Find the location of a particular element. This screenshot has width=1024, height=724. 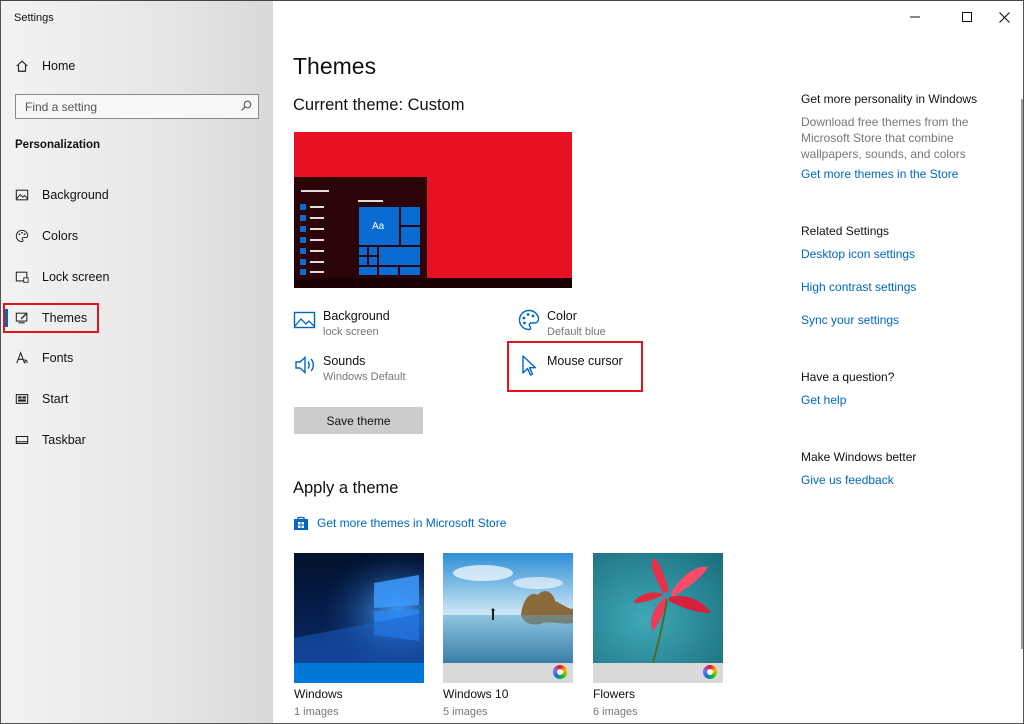

color-option: Color Default blue is located at coordinates (561, 324).